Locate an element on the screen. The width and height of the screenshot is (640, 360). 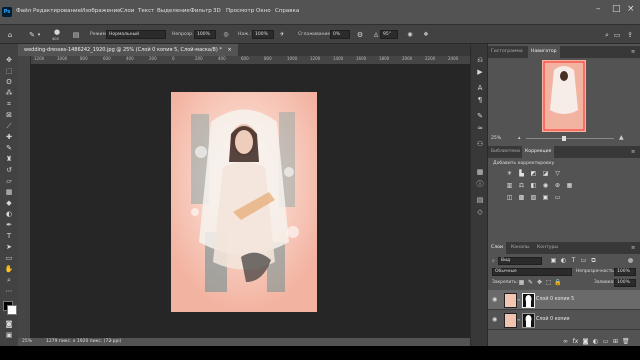
vibrance-icon: ▽ is located at coordinates (557, 173).